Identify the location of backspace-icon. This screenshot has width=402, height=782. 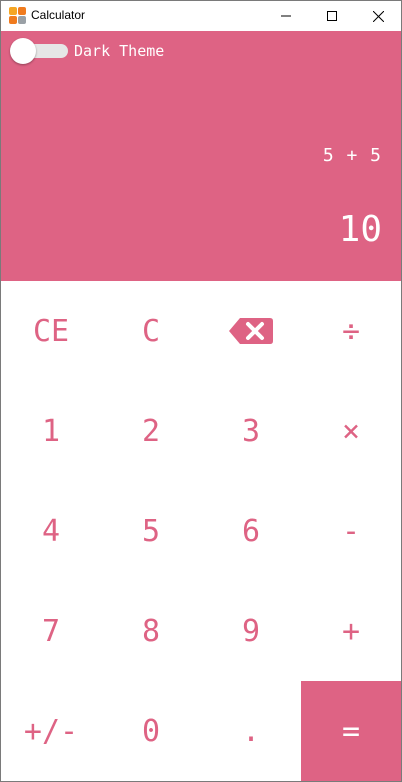
(251, 331).